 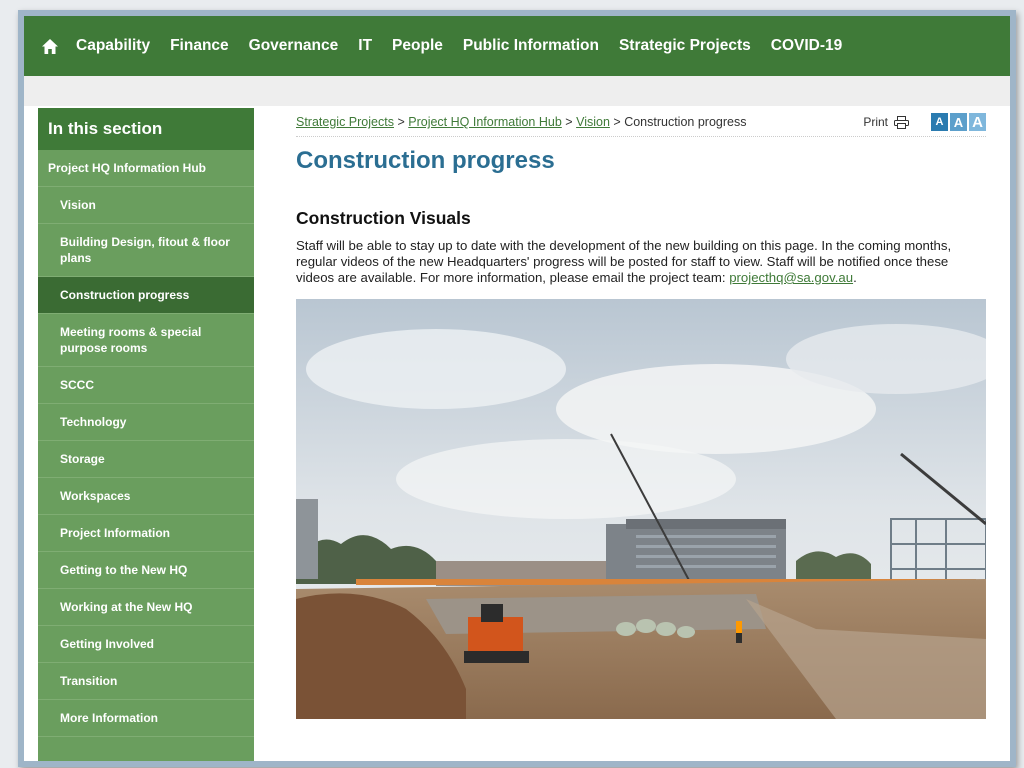 I want to click on sidebar-heading: In this section, so click(x=146, y=129).